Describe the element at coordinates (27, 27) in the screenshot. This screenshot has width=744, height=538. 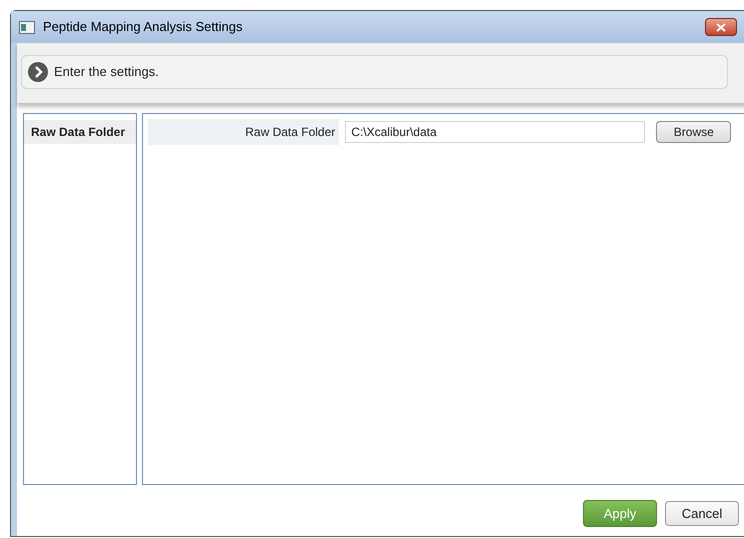
I see `app-icon` at that location.